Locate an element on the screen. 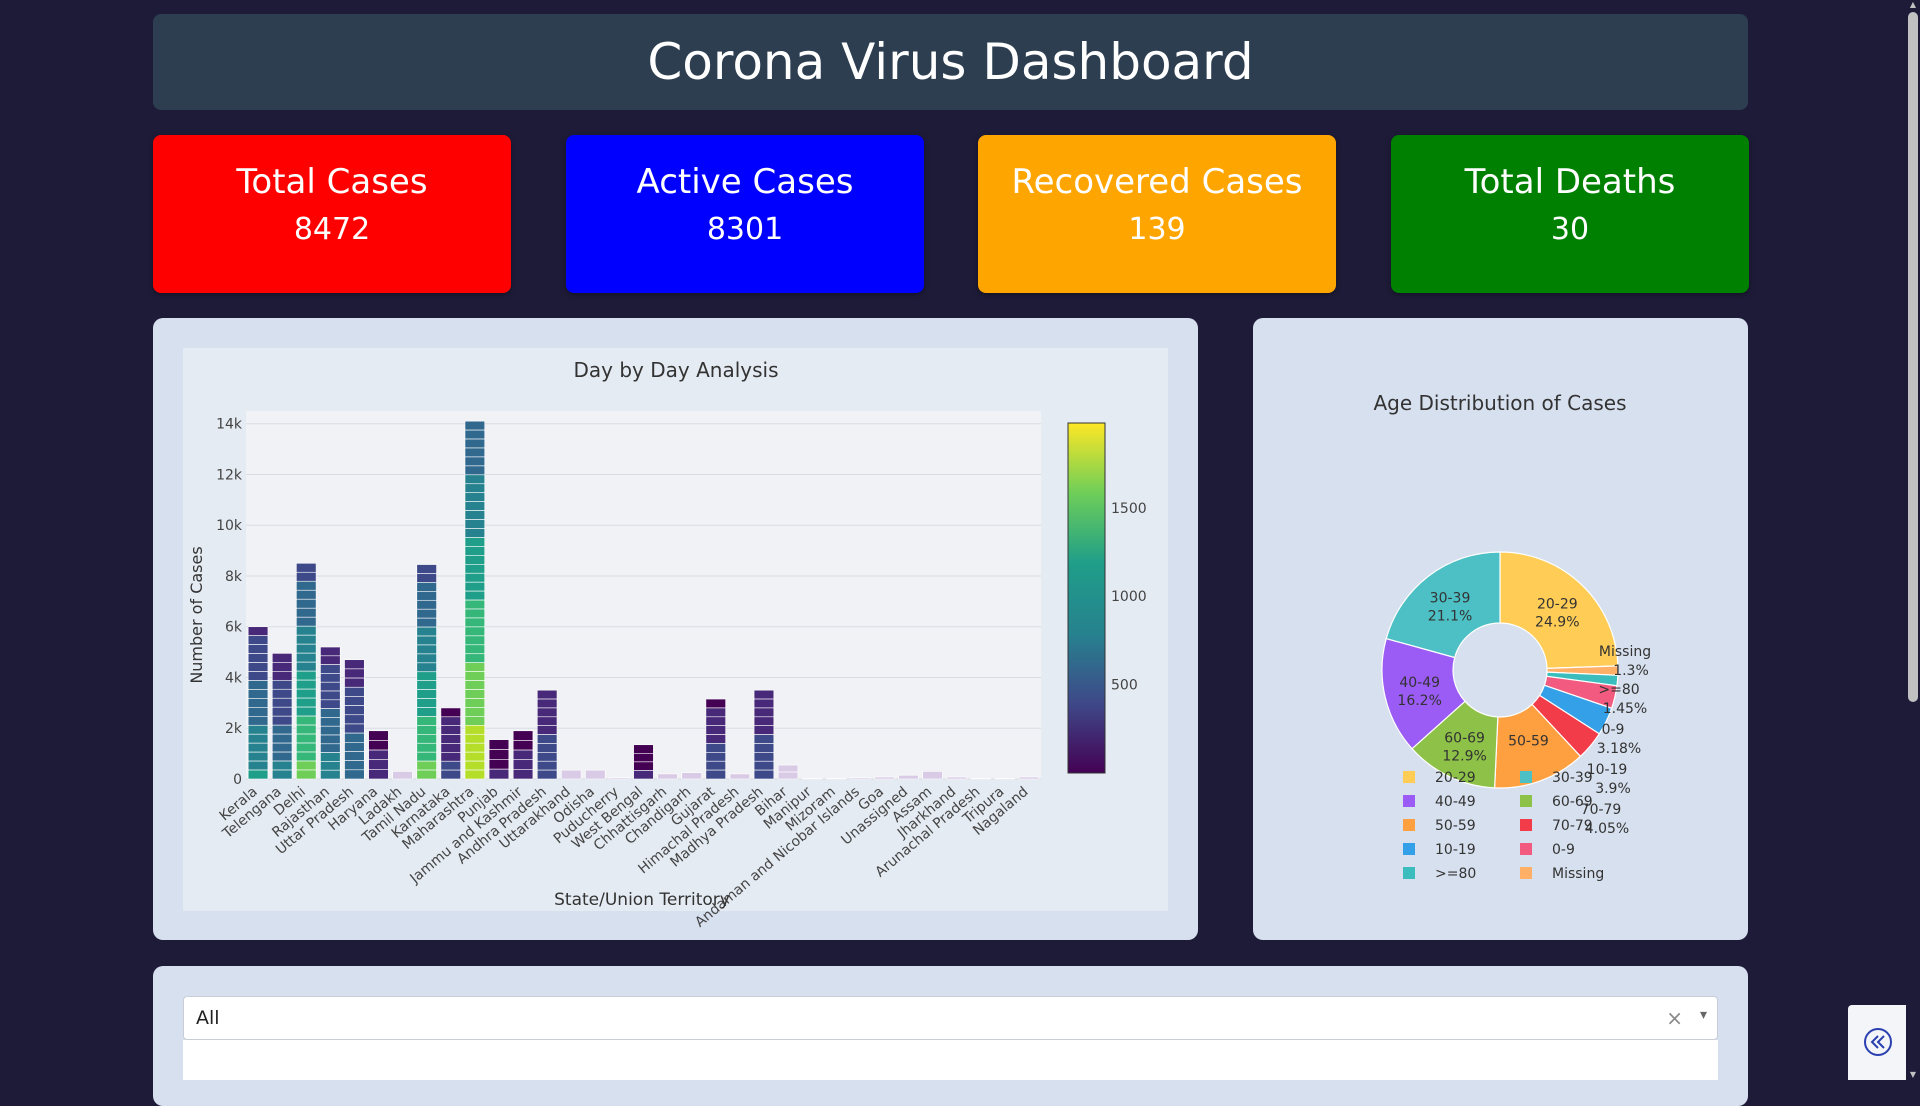 This screenshot has width=1920, height=1106. page-scrollbar: ▲ ▼ is located at coordinates (1913, 540).